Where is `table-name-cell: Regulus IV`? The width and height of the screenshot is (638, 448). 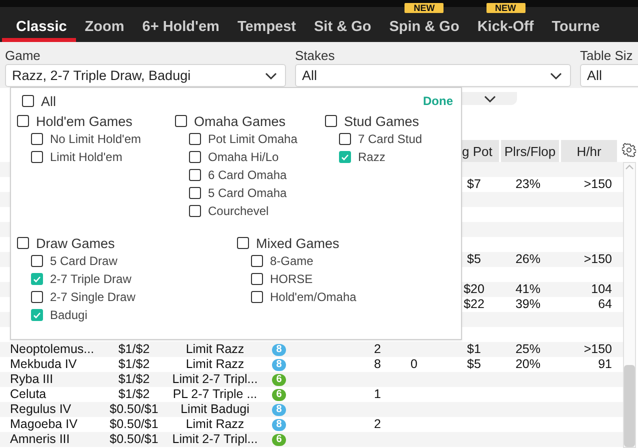
table-name-cell: Regulus IV is located at coordinates (41, 409).